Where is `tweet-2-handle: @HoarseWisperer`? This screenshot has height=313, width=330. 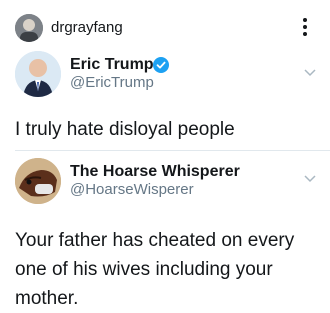
tweet-2-handle: @HoarseWisperer is located at coordinates (132, 189).